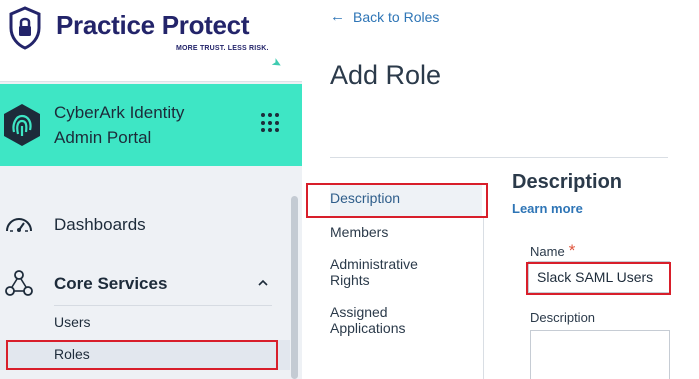 The width and height of the screenshot is (699, 379). I want to click on tab-administrative-rights: Administrative Rights, so click(390, 272).